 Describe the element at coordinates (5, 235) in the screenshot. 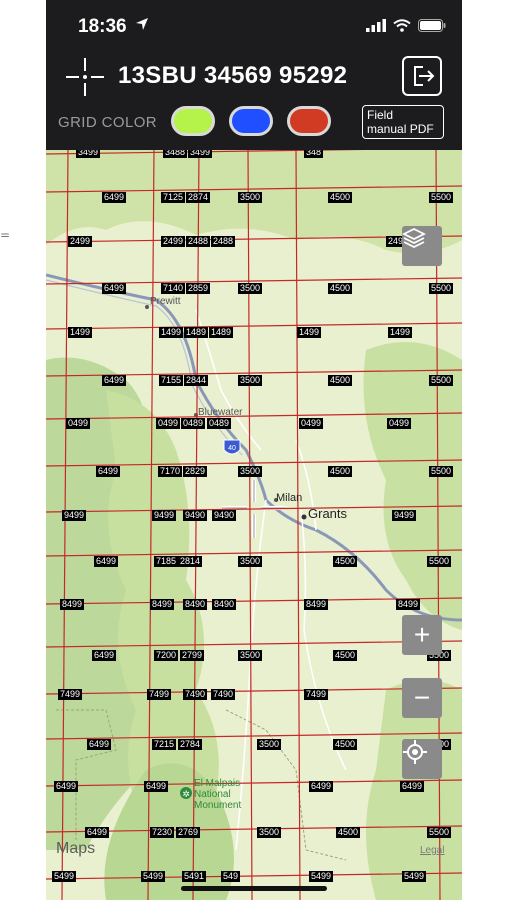

I see `left-edge-fragment: =` at that location.